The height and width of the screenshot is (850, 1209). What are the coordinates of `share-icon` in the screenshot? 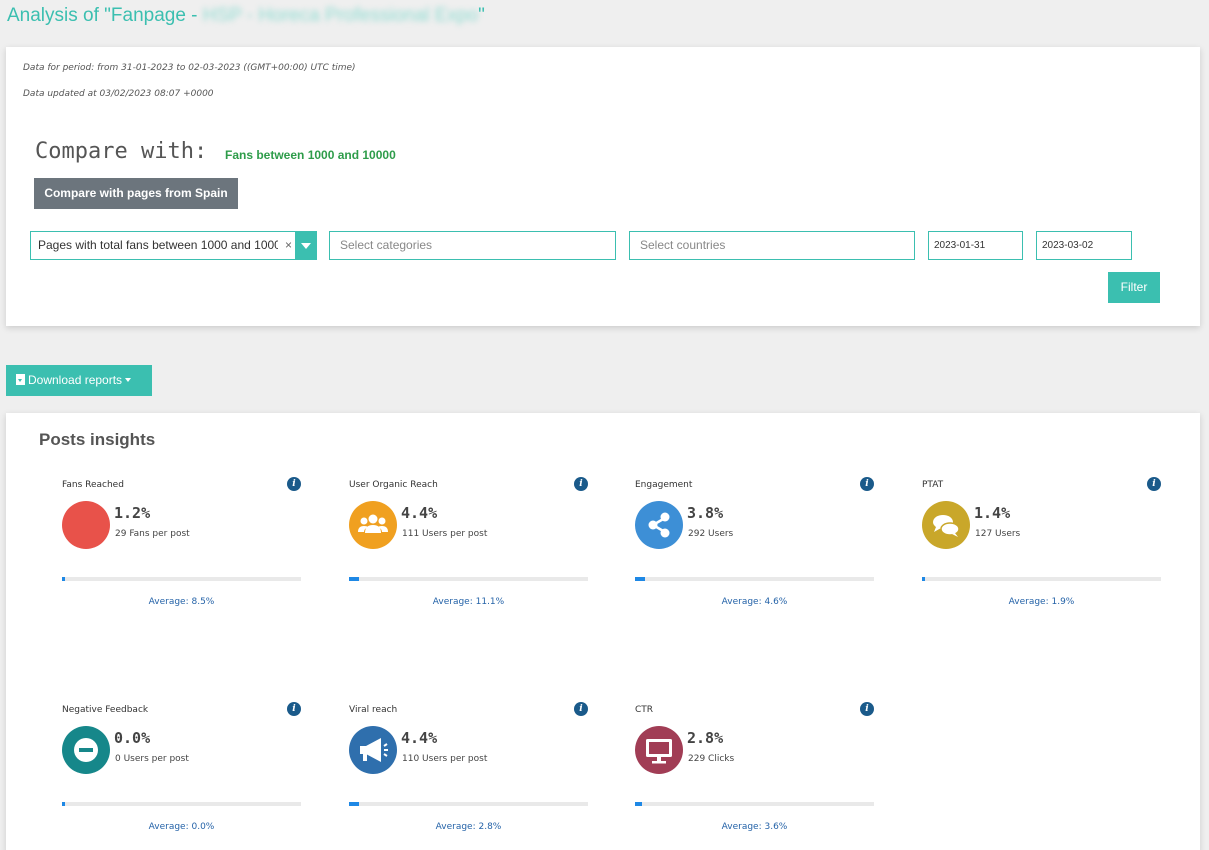 It's located at (659, 525).